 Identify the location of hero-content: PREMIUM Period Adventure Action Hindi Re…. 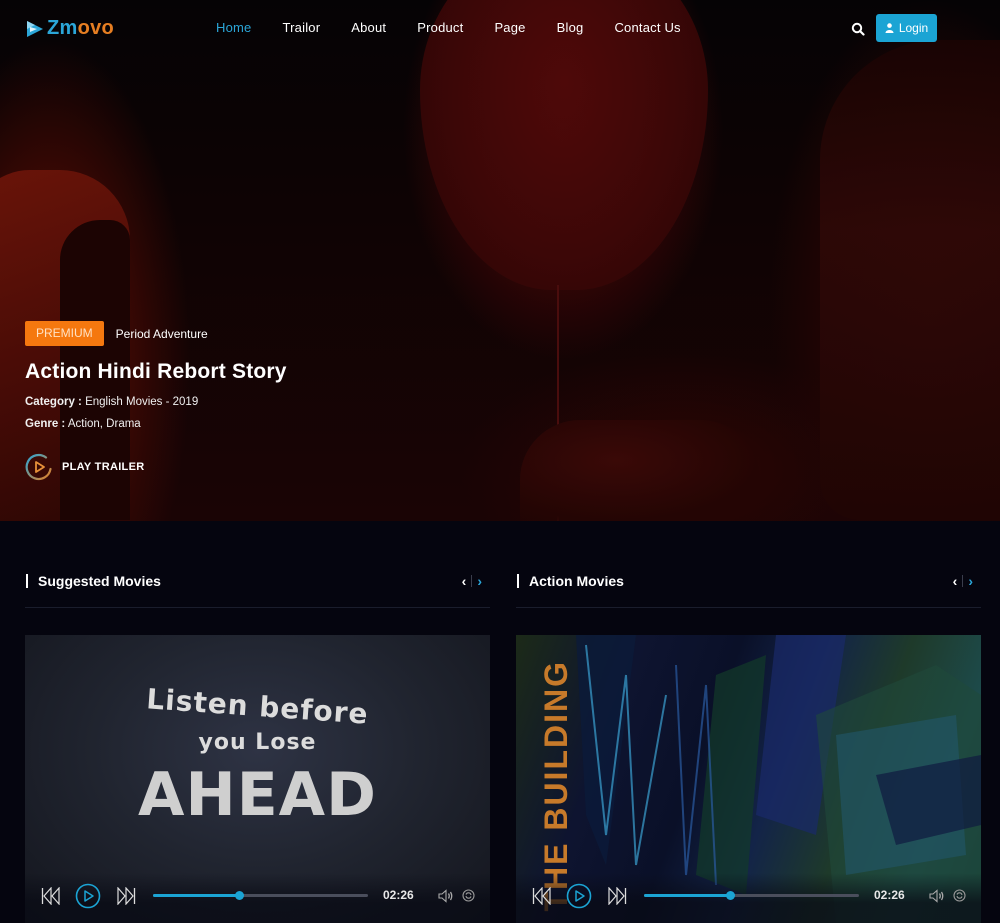
(156, 401).